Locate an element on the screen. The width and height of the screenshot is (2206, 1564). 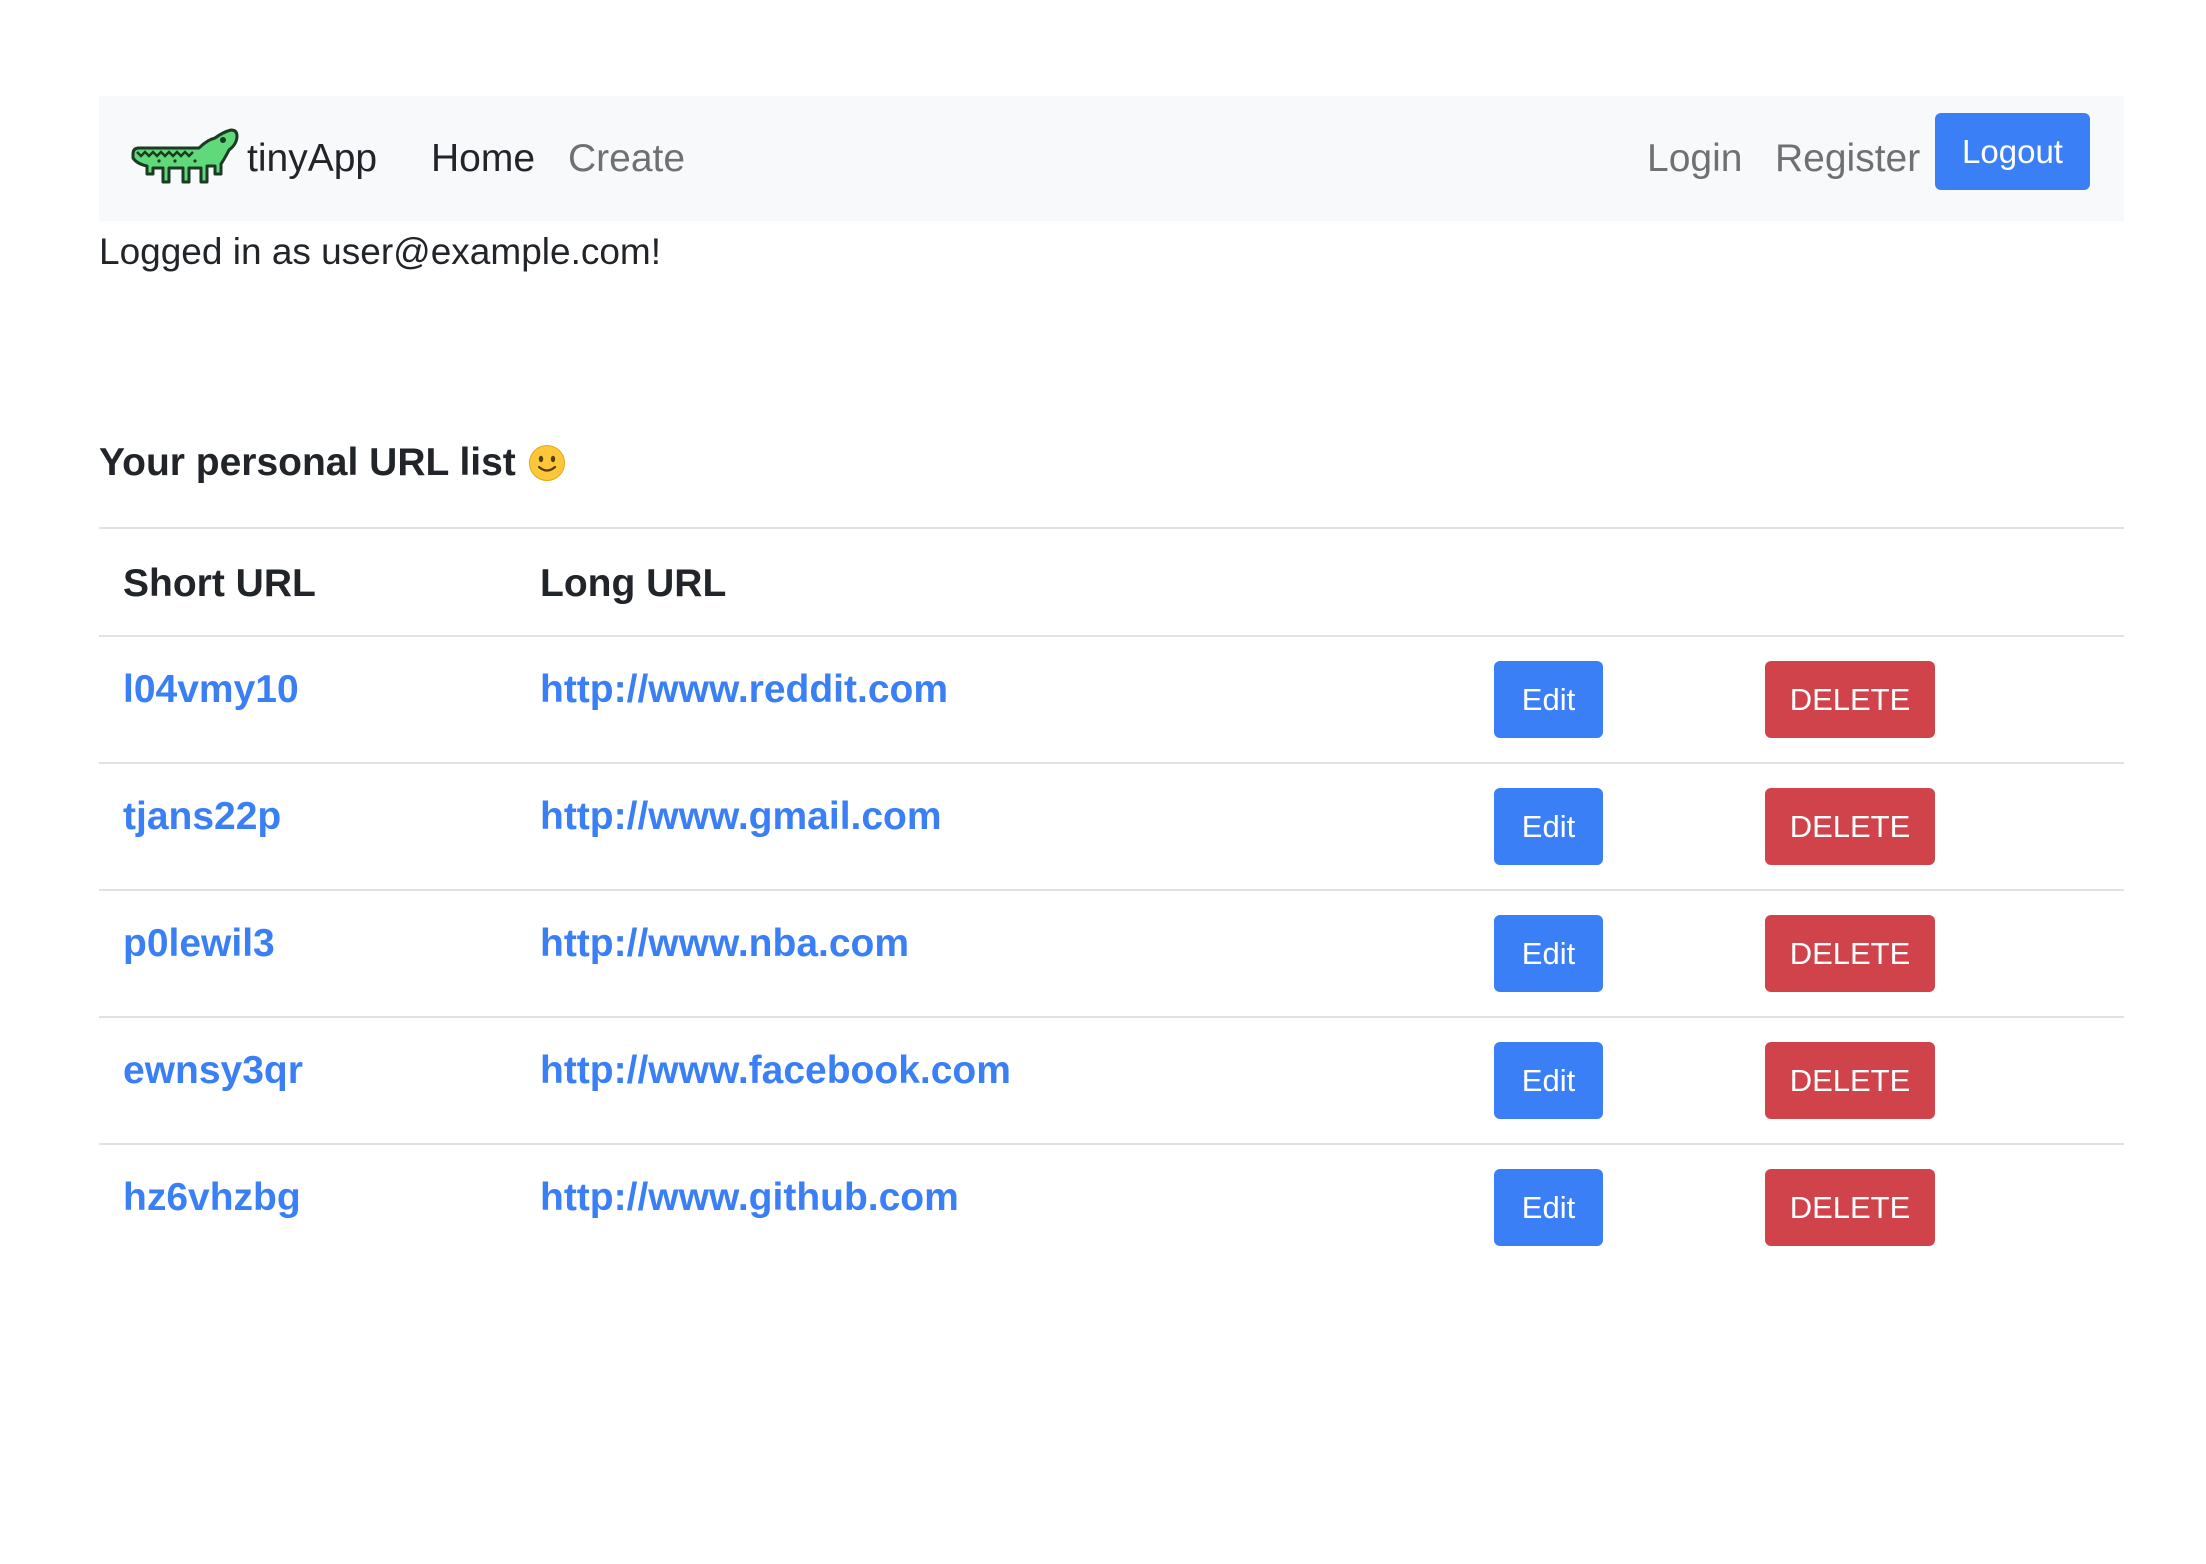
long-url-link: http://www.facebook.com is located at coordinates (775, 1071).